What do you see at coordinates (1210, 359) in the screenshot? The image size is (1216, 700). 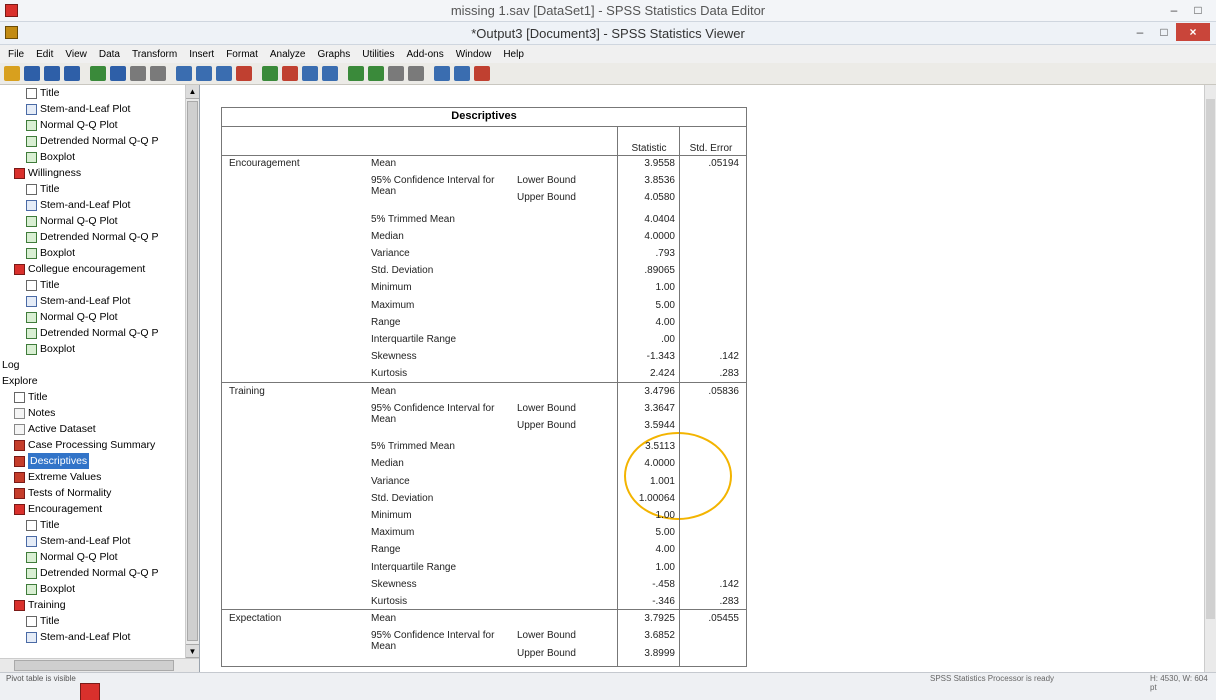 I see `contents-scroll-thumb` at bounding box center [1210, 359].